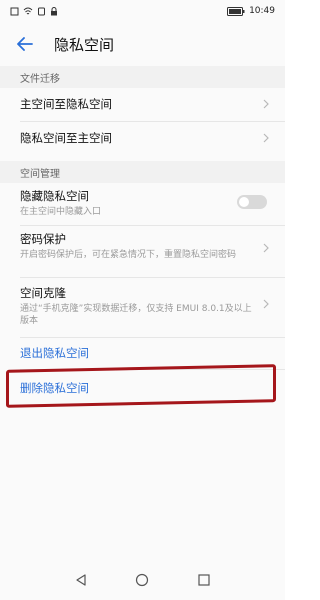 The height and width of the screenshot is (600, 320). I want to click on row-hide-private-title: 隐藏隐私空间, so click(54, 196).